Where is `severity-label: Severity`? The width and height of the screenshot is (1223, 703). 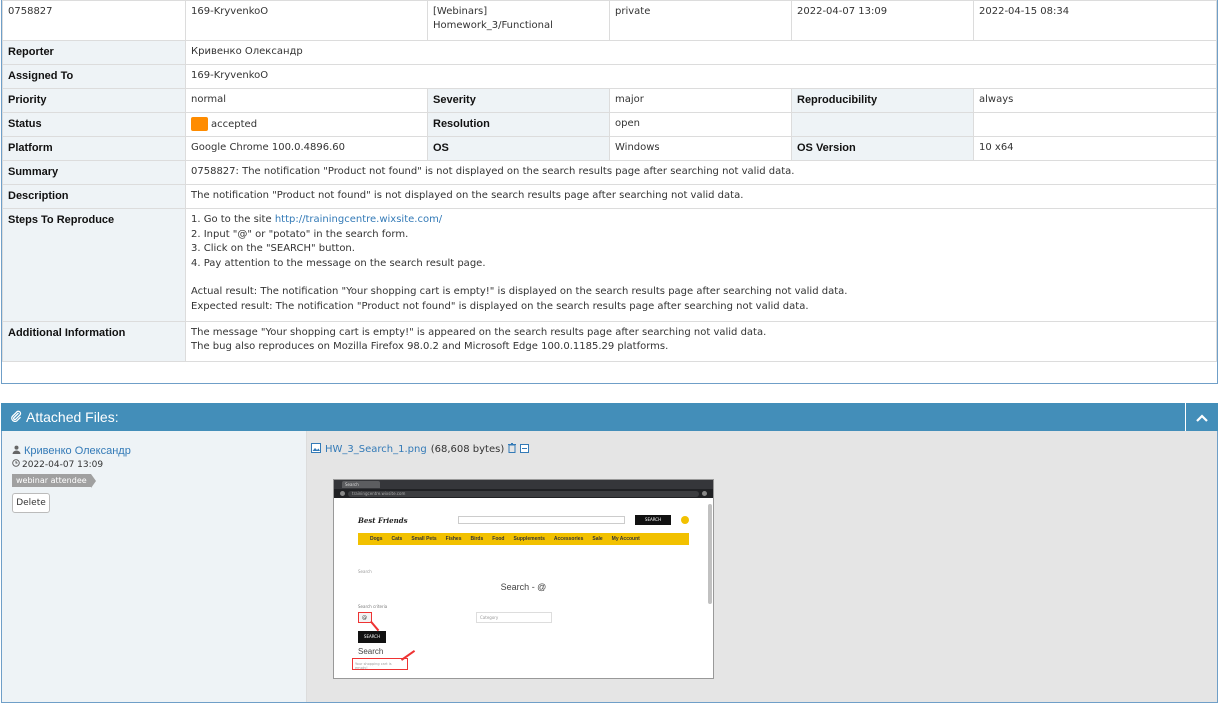 severity-label: Severity is located at coordinates (518, 100).